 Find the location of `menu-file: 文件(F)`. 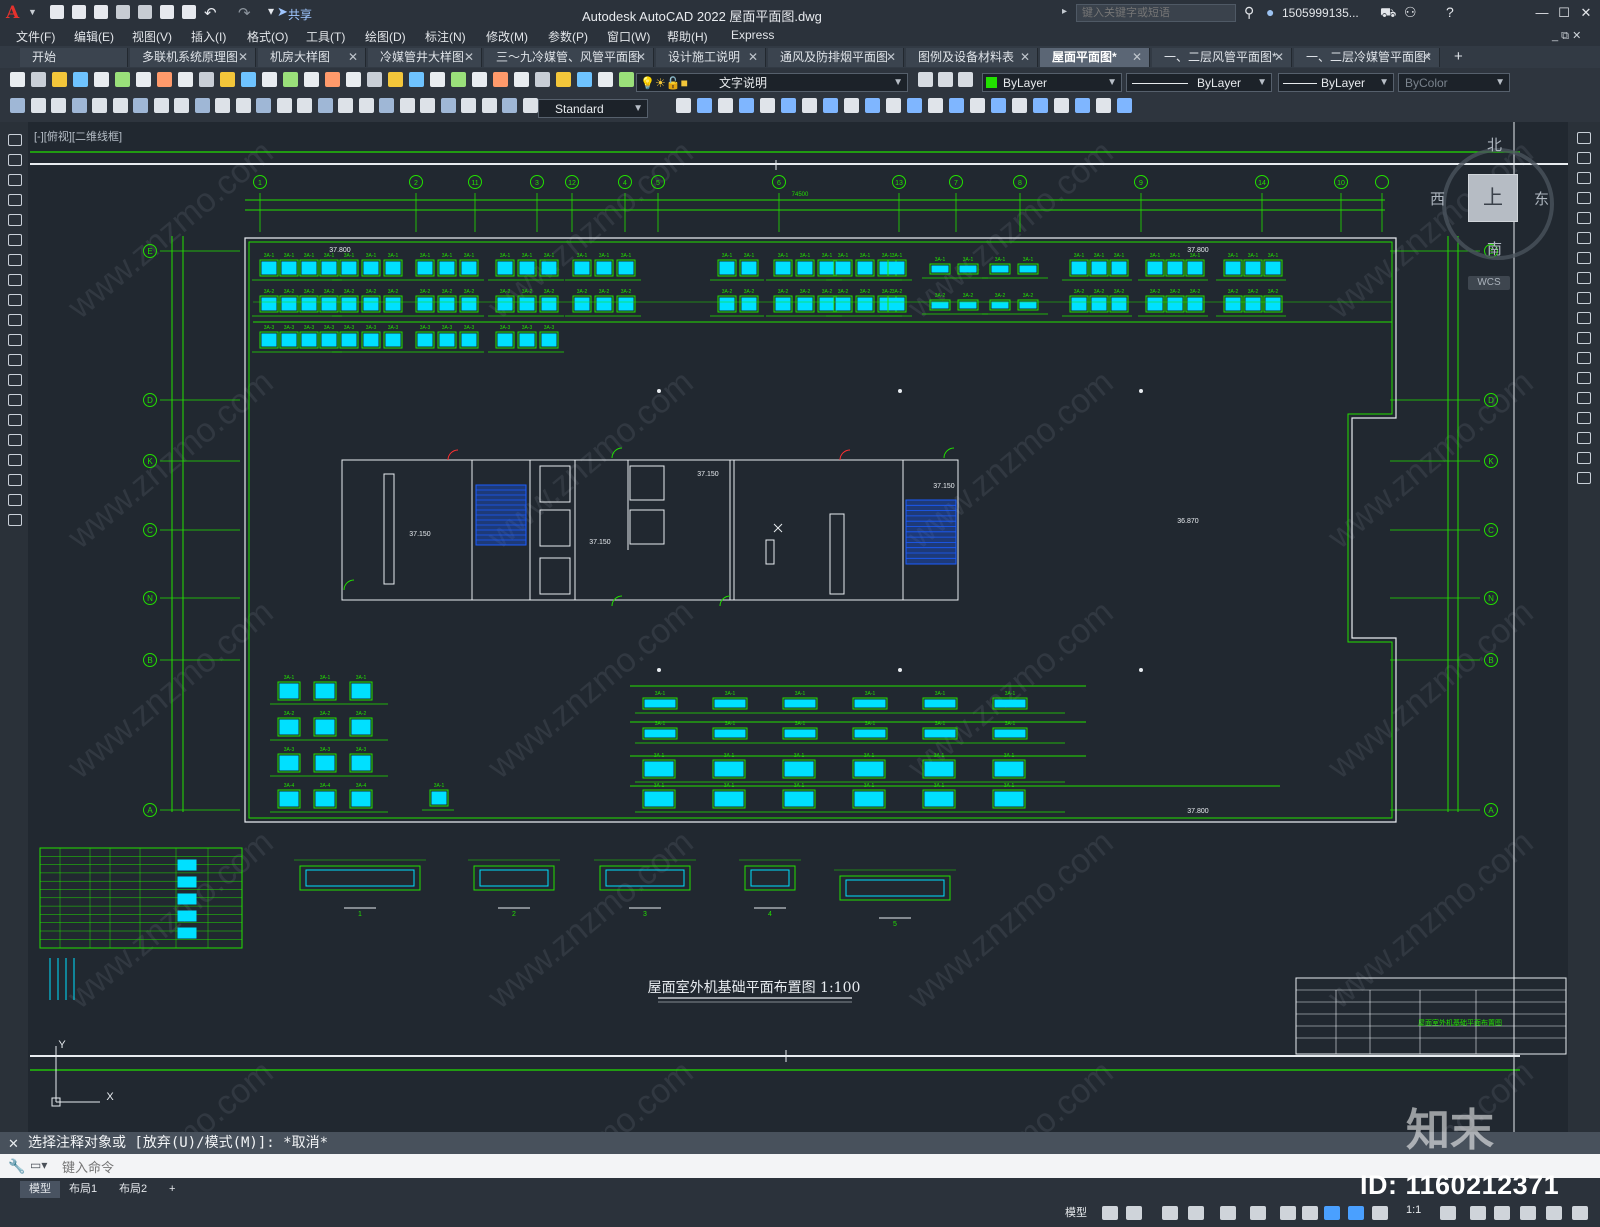

menu-file: 文件(F) is located at coordinates (35, 36).